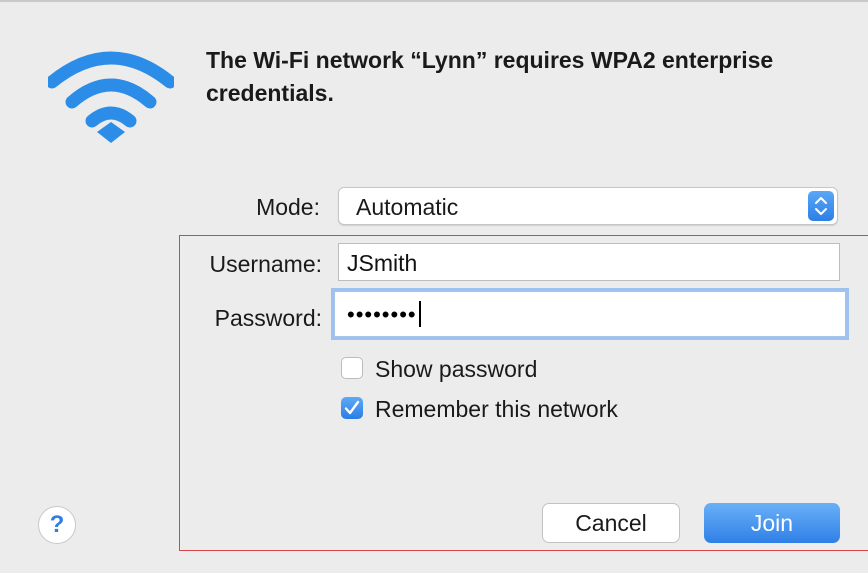  I want to click on mode-value: Automatic, so click(407, 207).